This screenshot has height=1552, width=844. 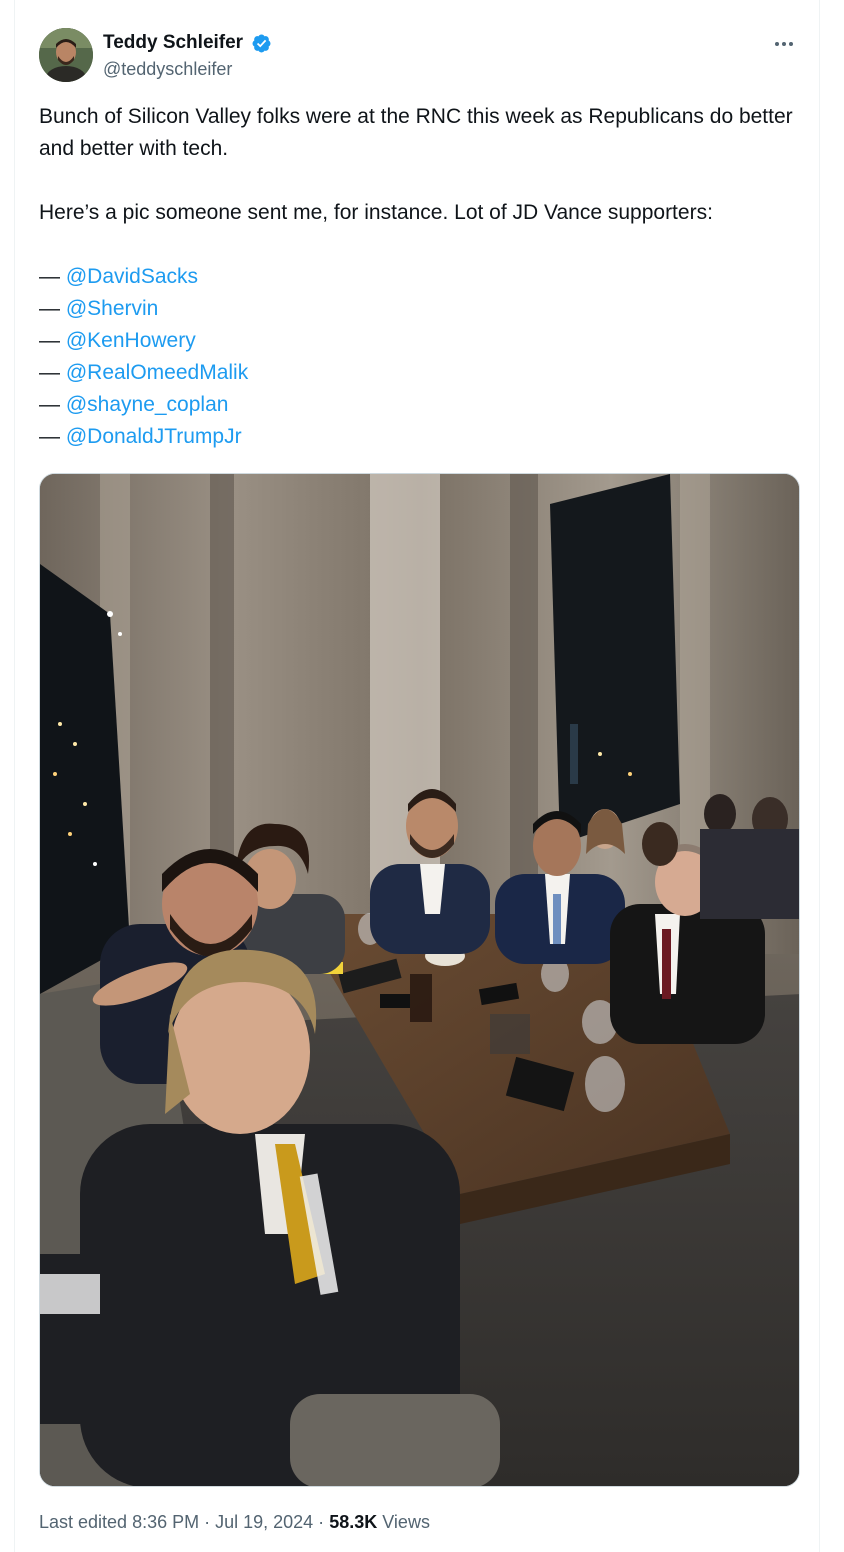 I want to click on mention-line: — @shayne_coplan, so click(x=419, y=405).